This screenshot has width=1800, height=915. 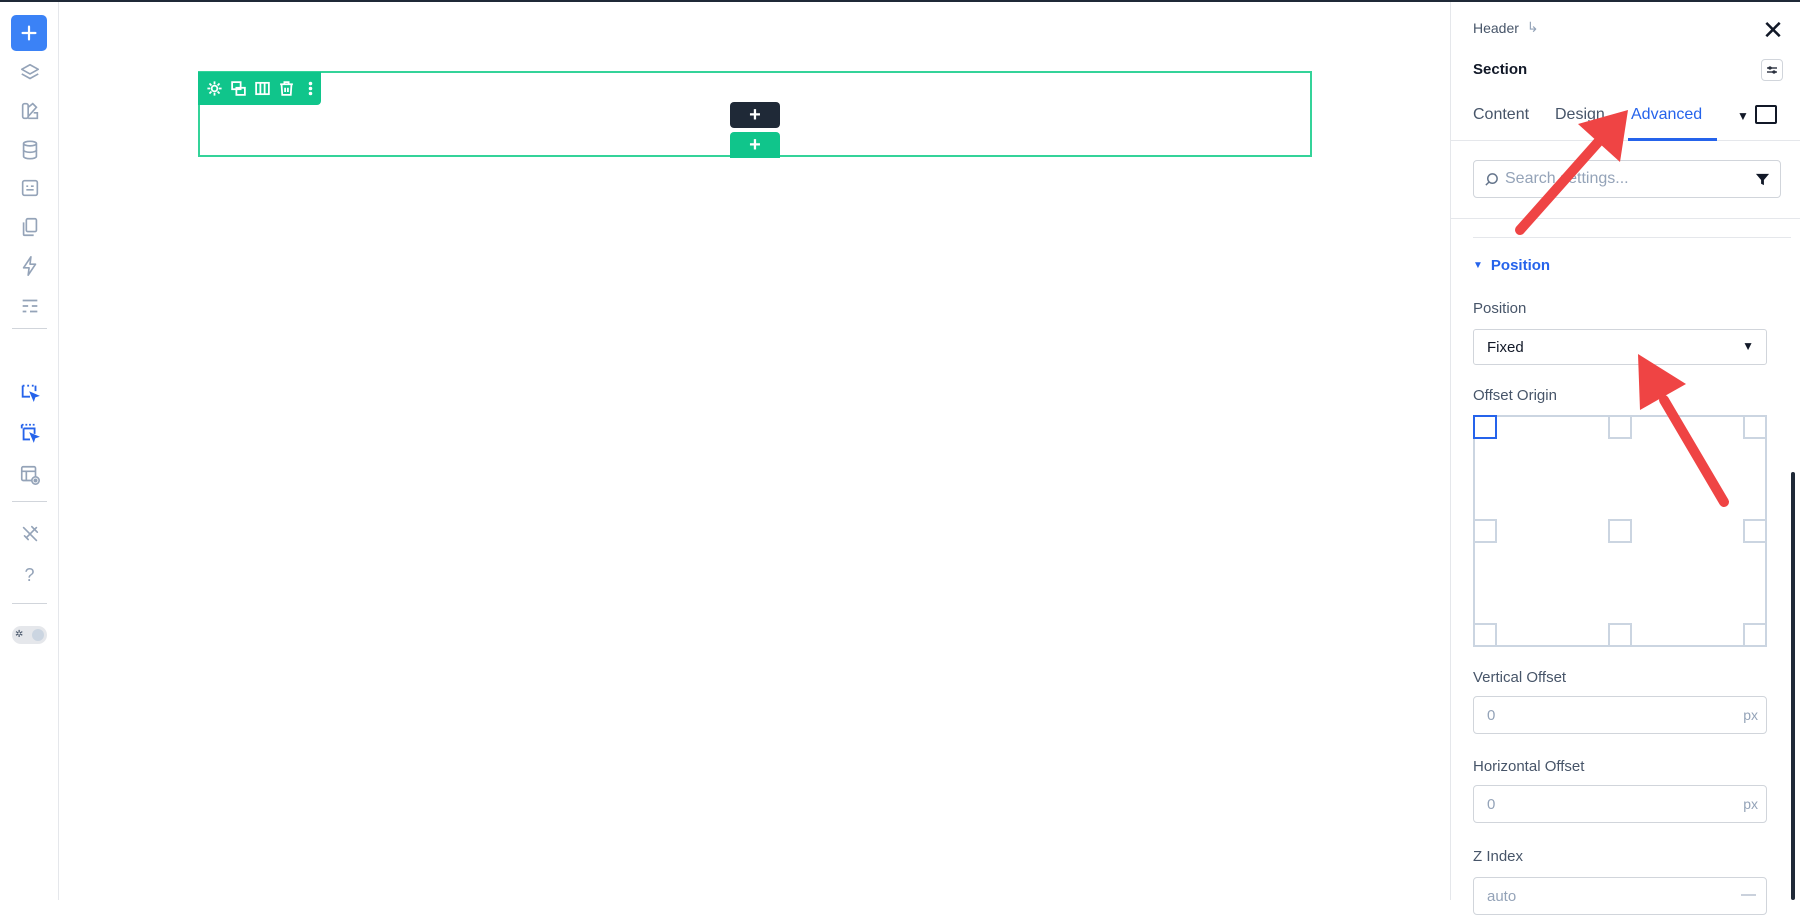 I want to click on forms-button, so click(x=29, y=187).